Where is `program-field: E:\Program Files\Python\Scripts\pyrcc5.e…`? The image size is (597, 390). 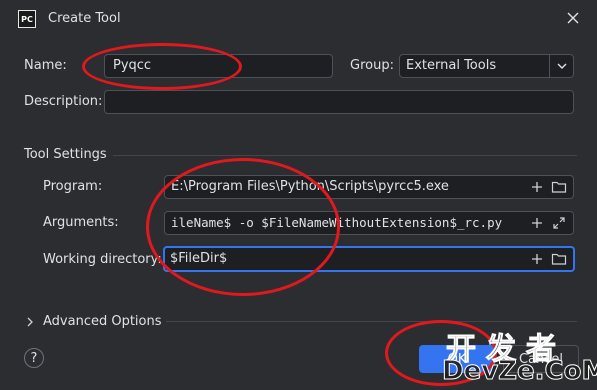
program-field: E:\Program Files\Python\Scripts\pyrcc5.e… is located at coordinates (369, 187).